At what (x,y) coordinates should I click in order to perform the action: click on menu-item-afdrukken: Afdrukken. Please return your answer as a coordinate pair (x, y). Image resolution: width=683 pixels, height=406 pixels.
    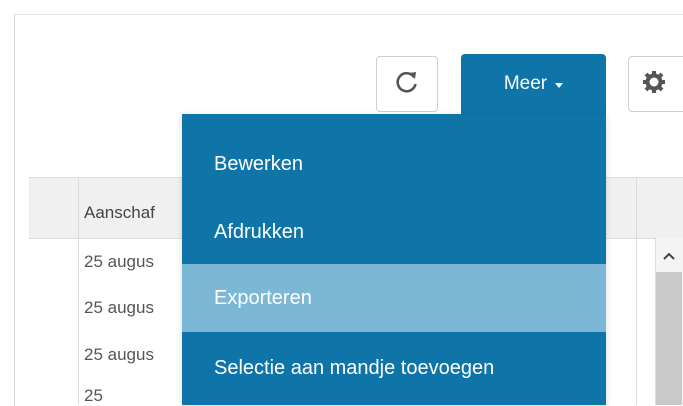
    Looking at the image, I should click on (394, 232).